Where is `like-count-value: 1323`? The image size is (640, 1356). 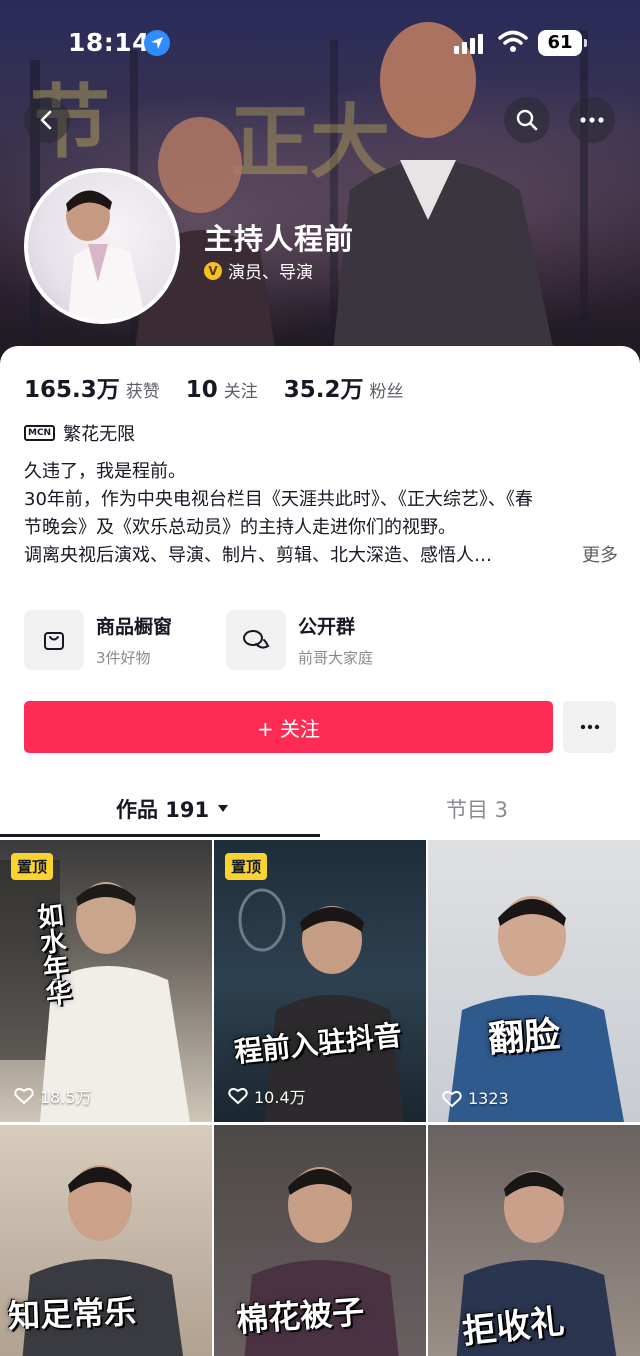
like-count-value: 1323 is located at coordinates (488, 1098).